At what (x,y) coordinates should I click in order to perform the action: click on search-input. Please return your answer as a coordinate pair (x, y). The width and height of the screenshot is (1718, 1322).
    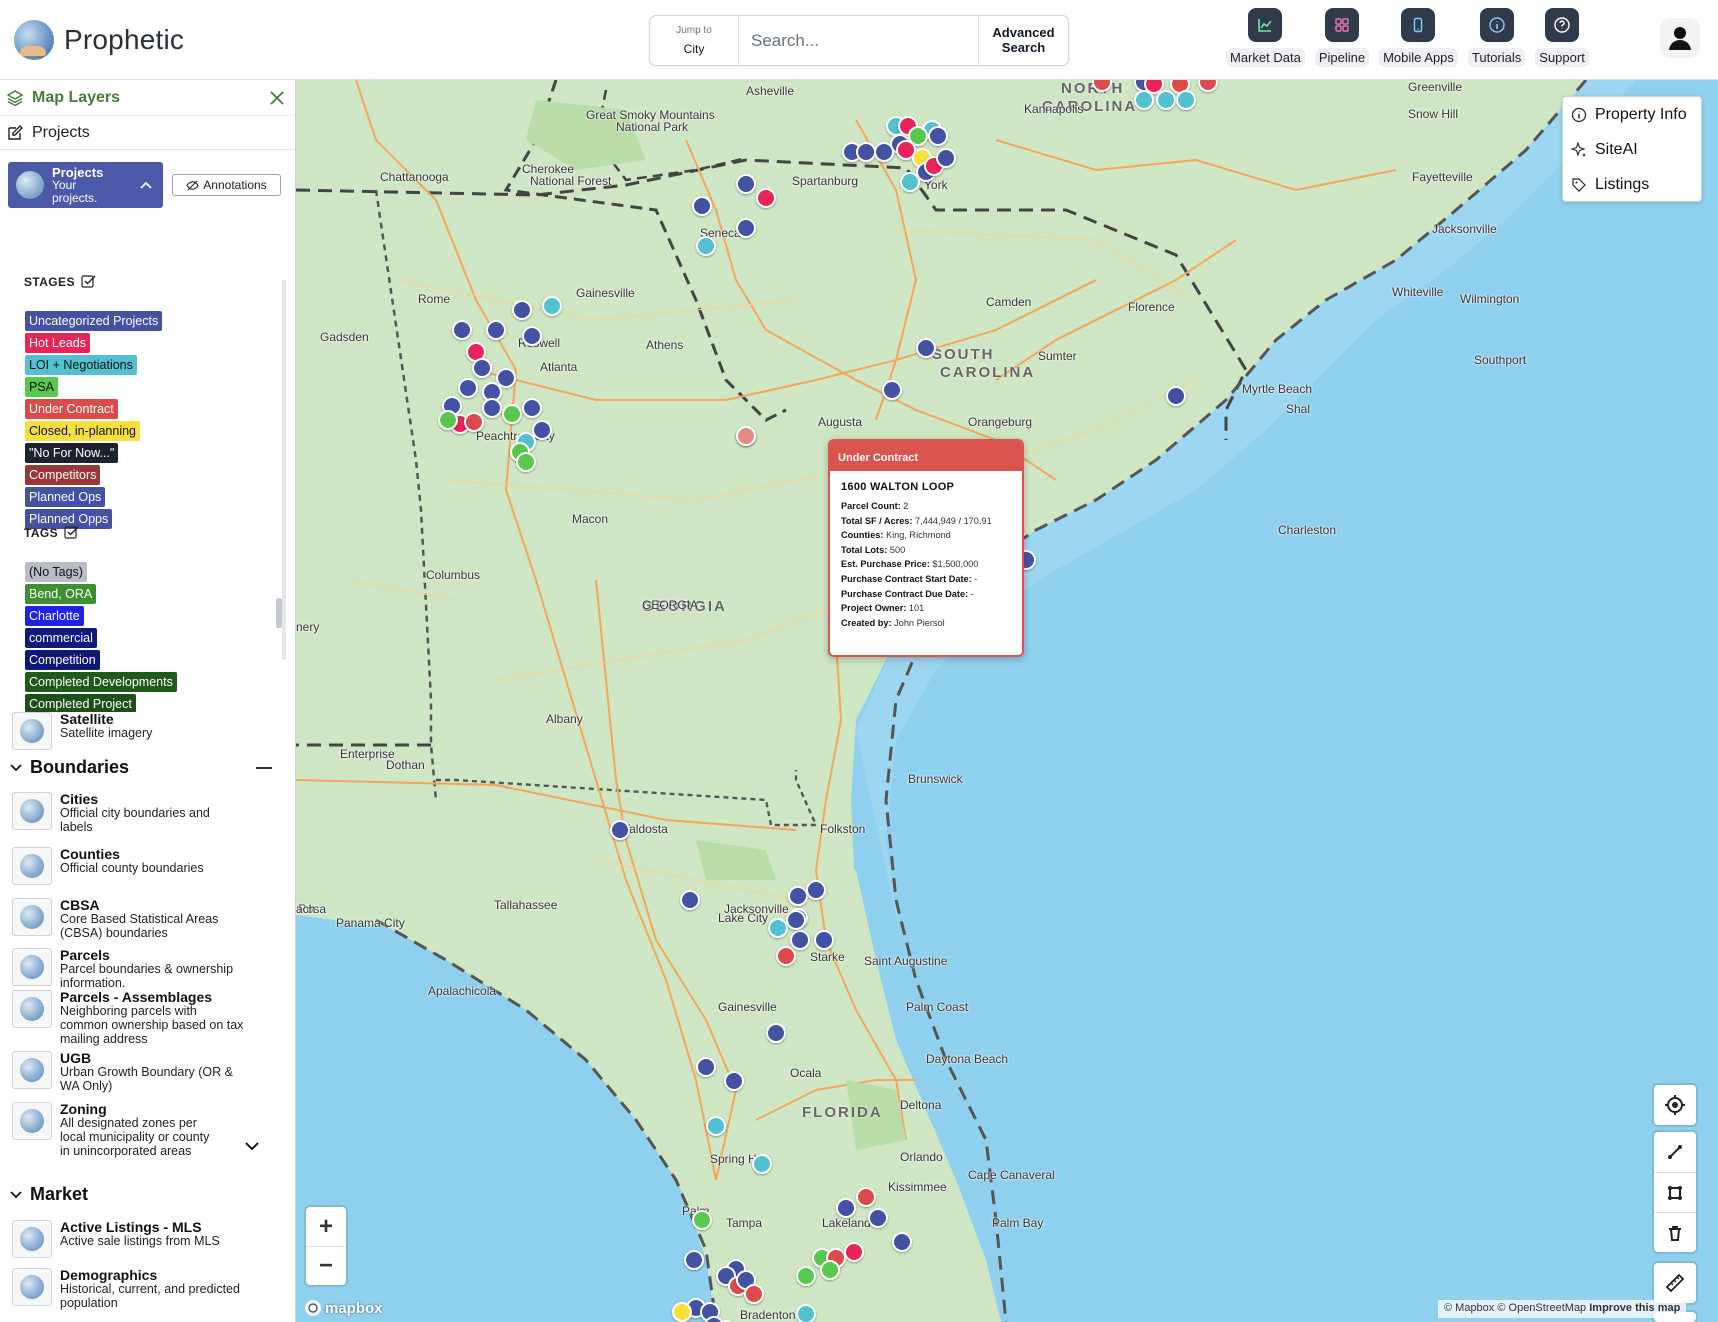
    Looking at the image, I should click on (858, 40).